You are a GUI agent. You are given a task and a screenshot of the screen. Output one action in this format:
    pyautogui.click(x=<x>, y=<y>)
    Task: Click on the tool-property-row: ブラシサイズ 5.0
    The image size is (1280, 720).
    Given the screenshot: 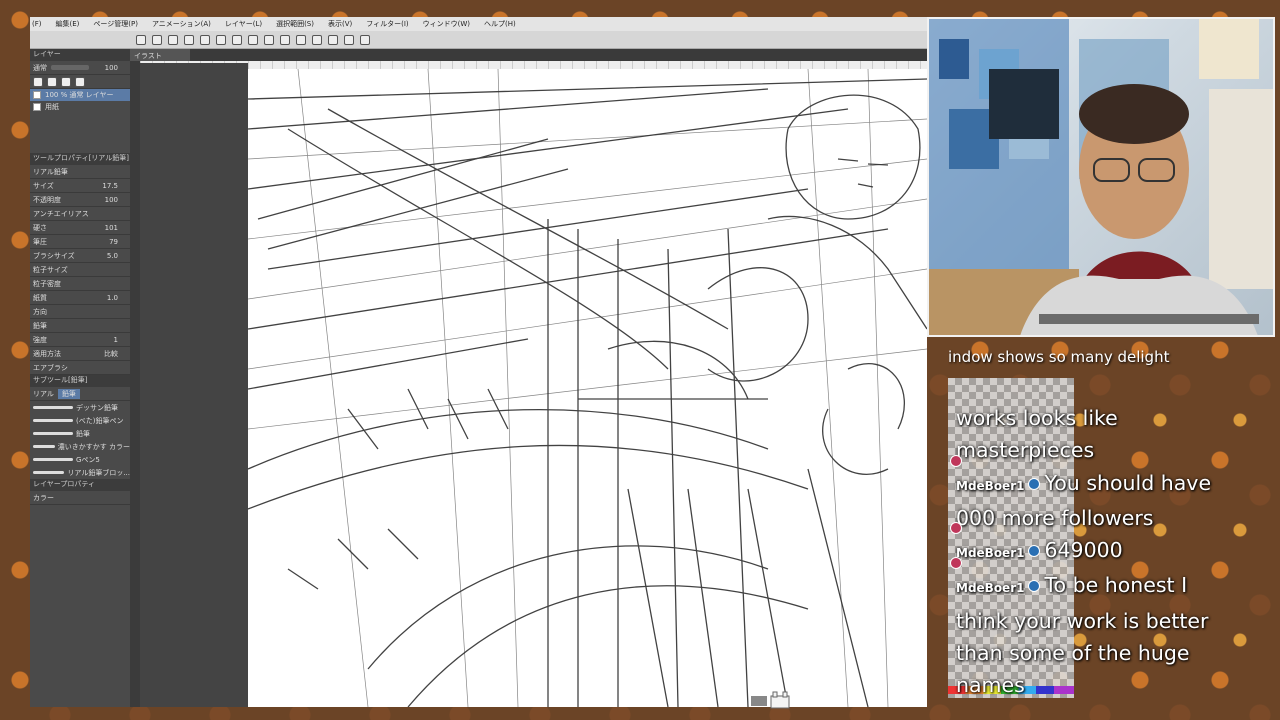 What is the action you would take?
    pyautogui.click(x=80, y=256)
    